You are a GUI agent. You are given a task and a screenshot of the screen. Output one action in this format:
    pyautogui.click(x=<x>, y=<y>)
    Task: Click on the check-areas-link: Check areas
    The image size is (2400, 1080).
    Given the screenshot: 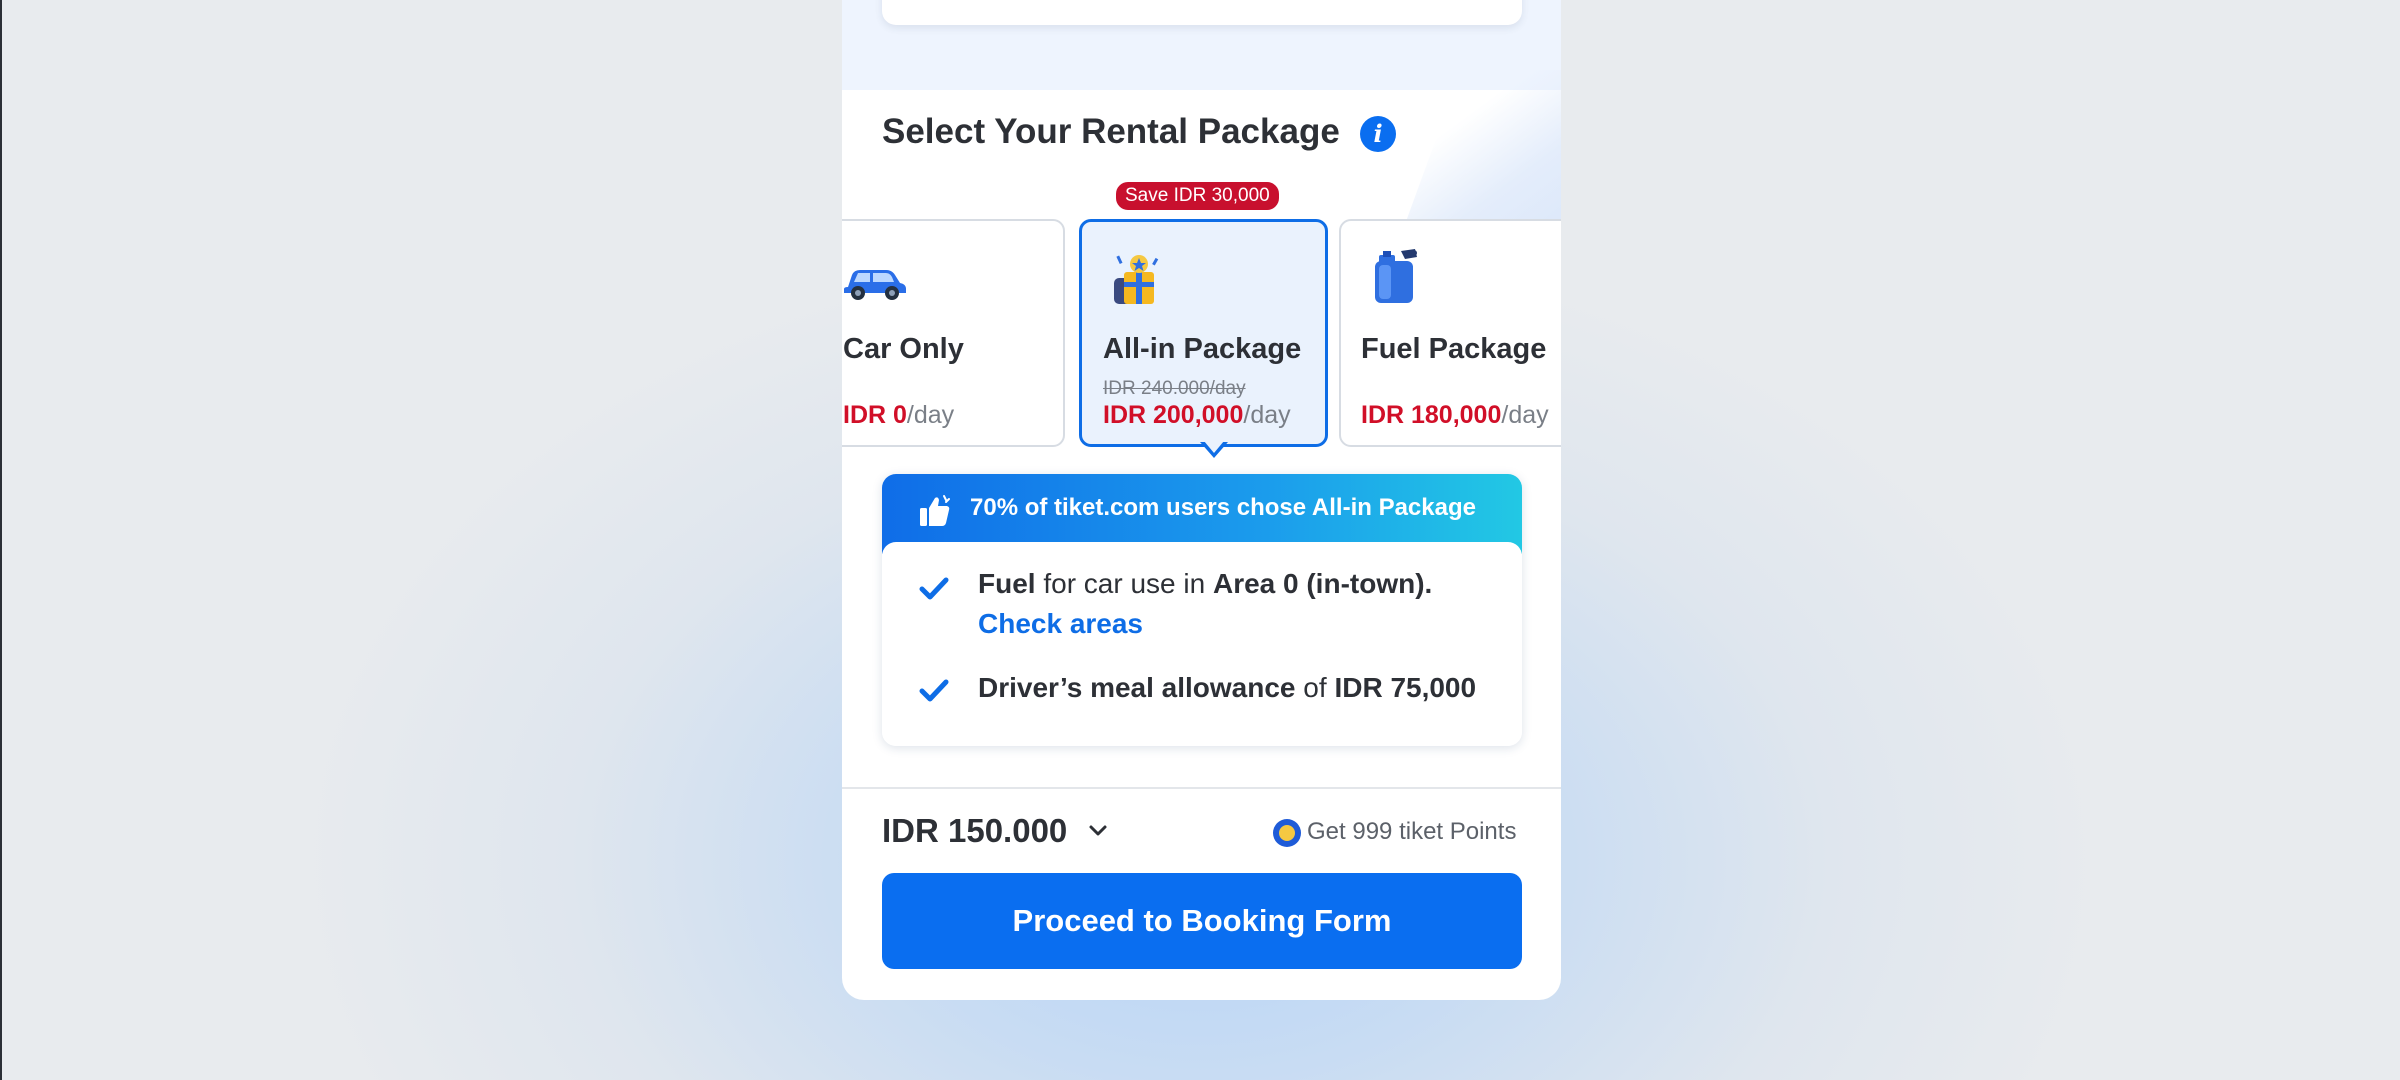 What is the action you would take?
    pyautogui.click(x=1060, y=624)
    